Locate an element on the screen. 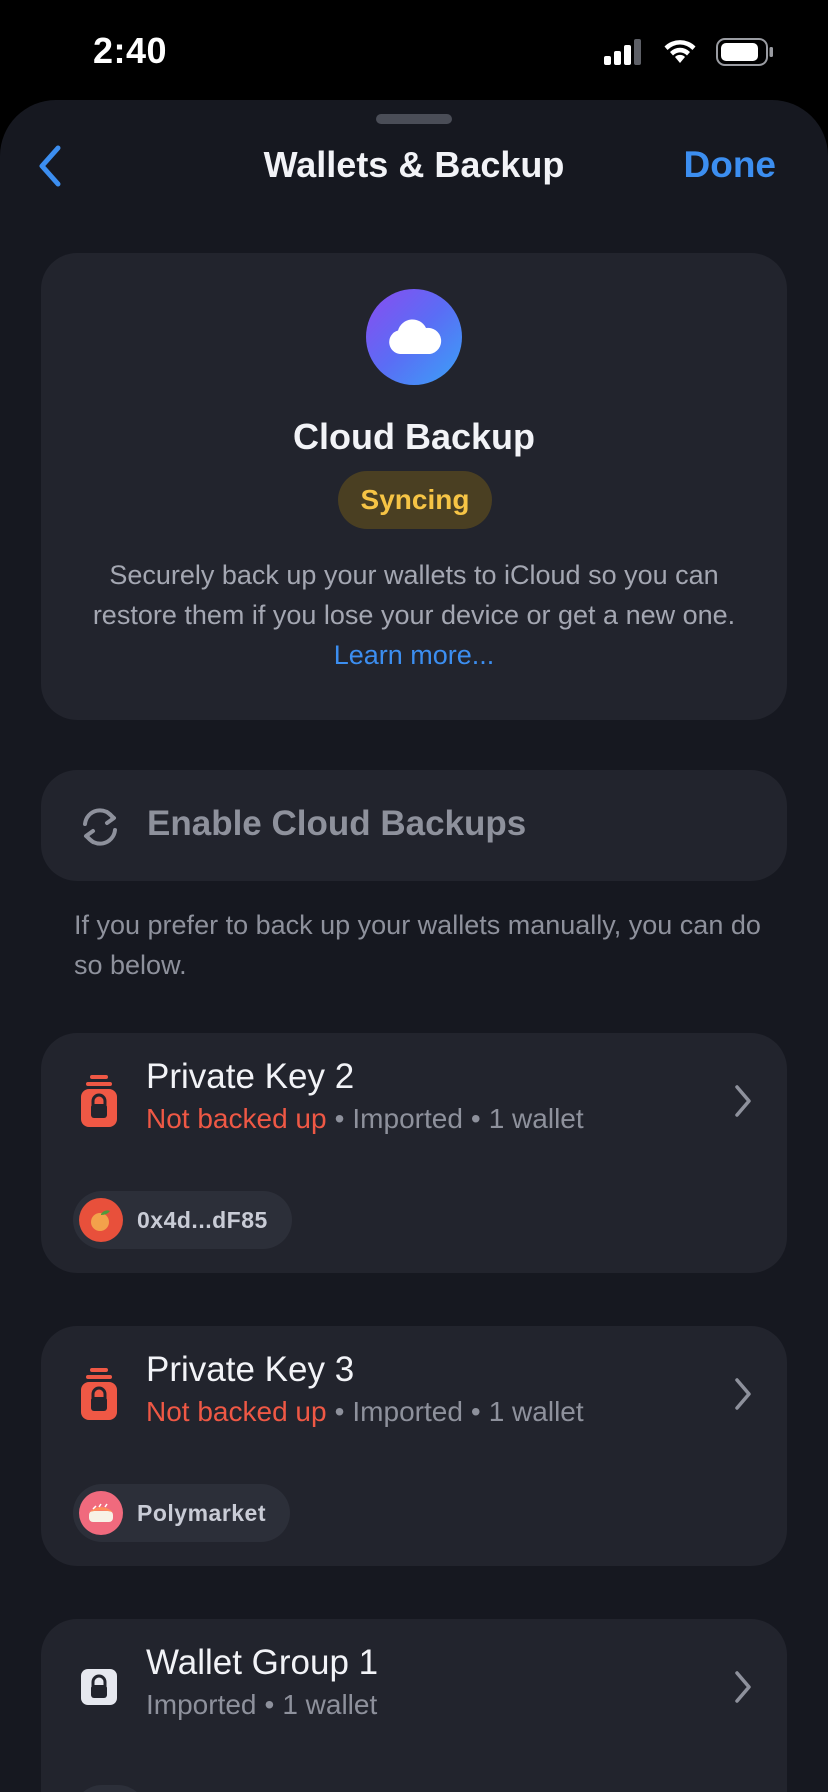 This screenshot has height=1792, width=828. battery-icon is located at coordinates (744, 52).